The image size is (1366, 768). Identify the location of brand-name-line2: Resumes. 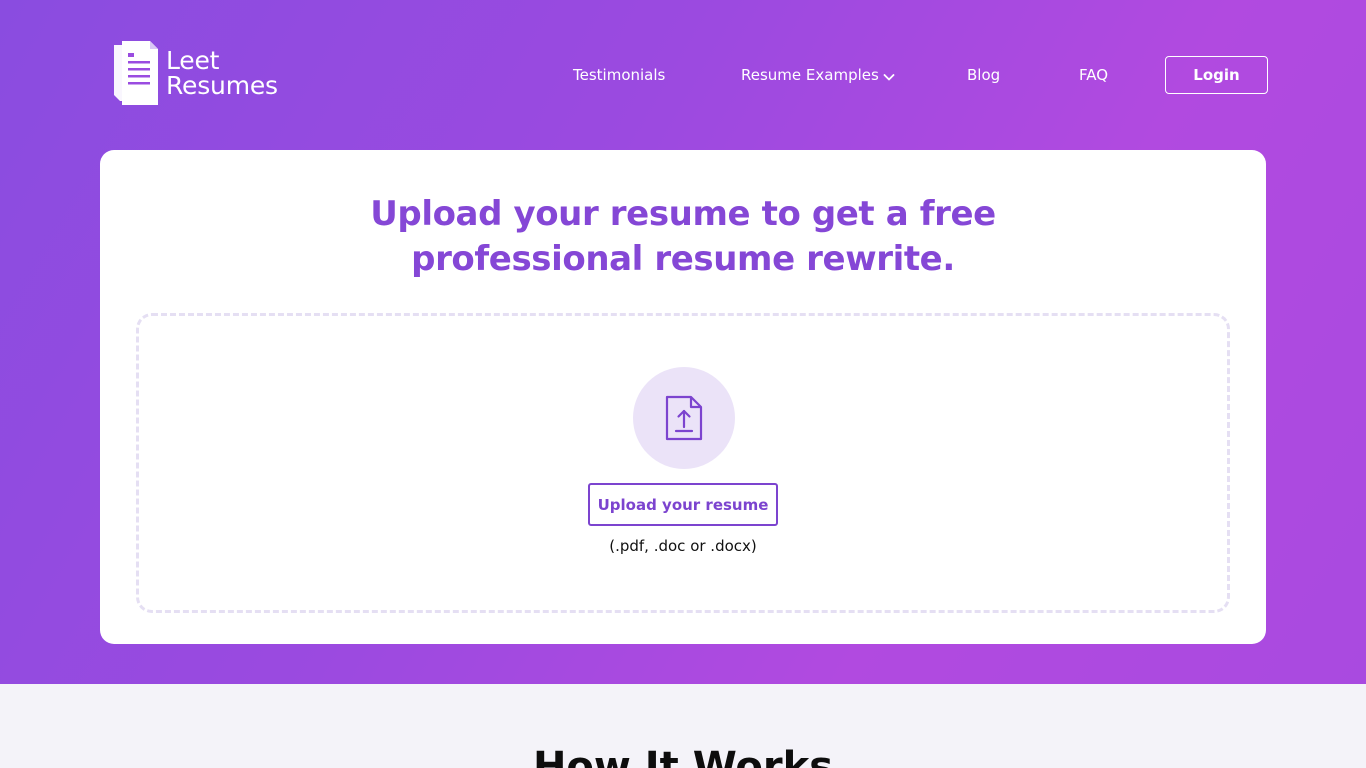
(222, 85).